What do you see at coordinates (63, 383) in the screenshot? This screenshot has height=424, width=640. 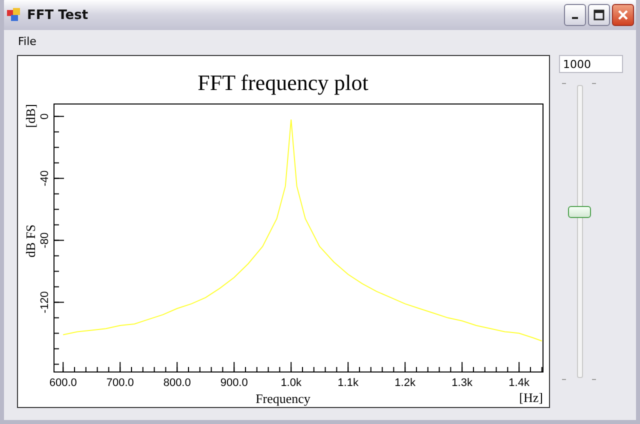 I see `tick-label: 600.0` at bounding box center [63, 383].